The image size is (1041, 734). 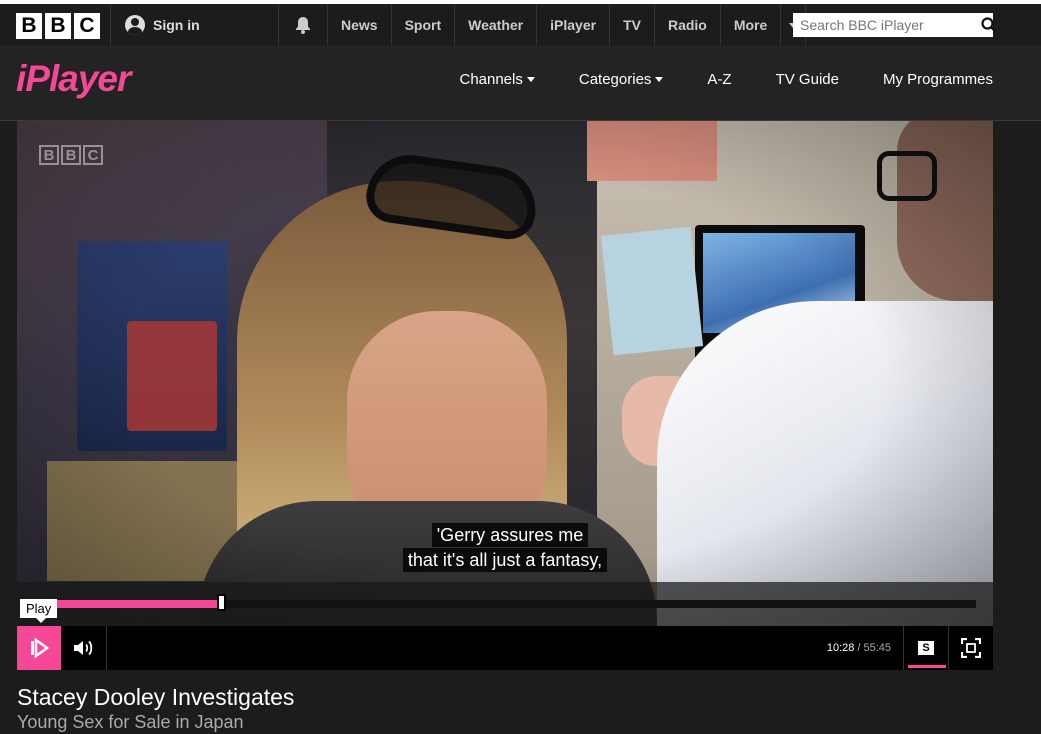 I want to click on nav-channels: Channels, so click(x=496, y=79).